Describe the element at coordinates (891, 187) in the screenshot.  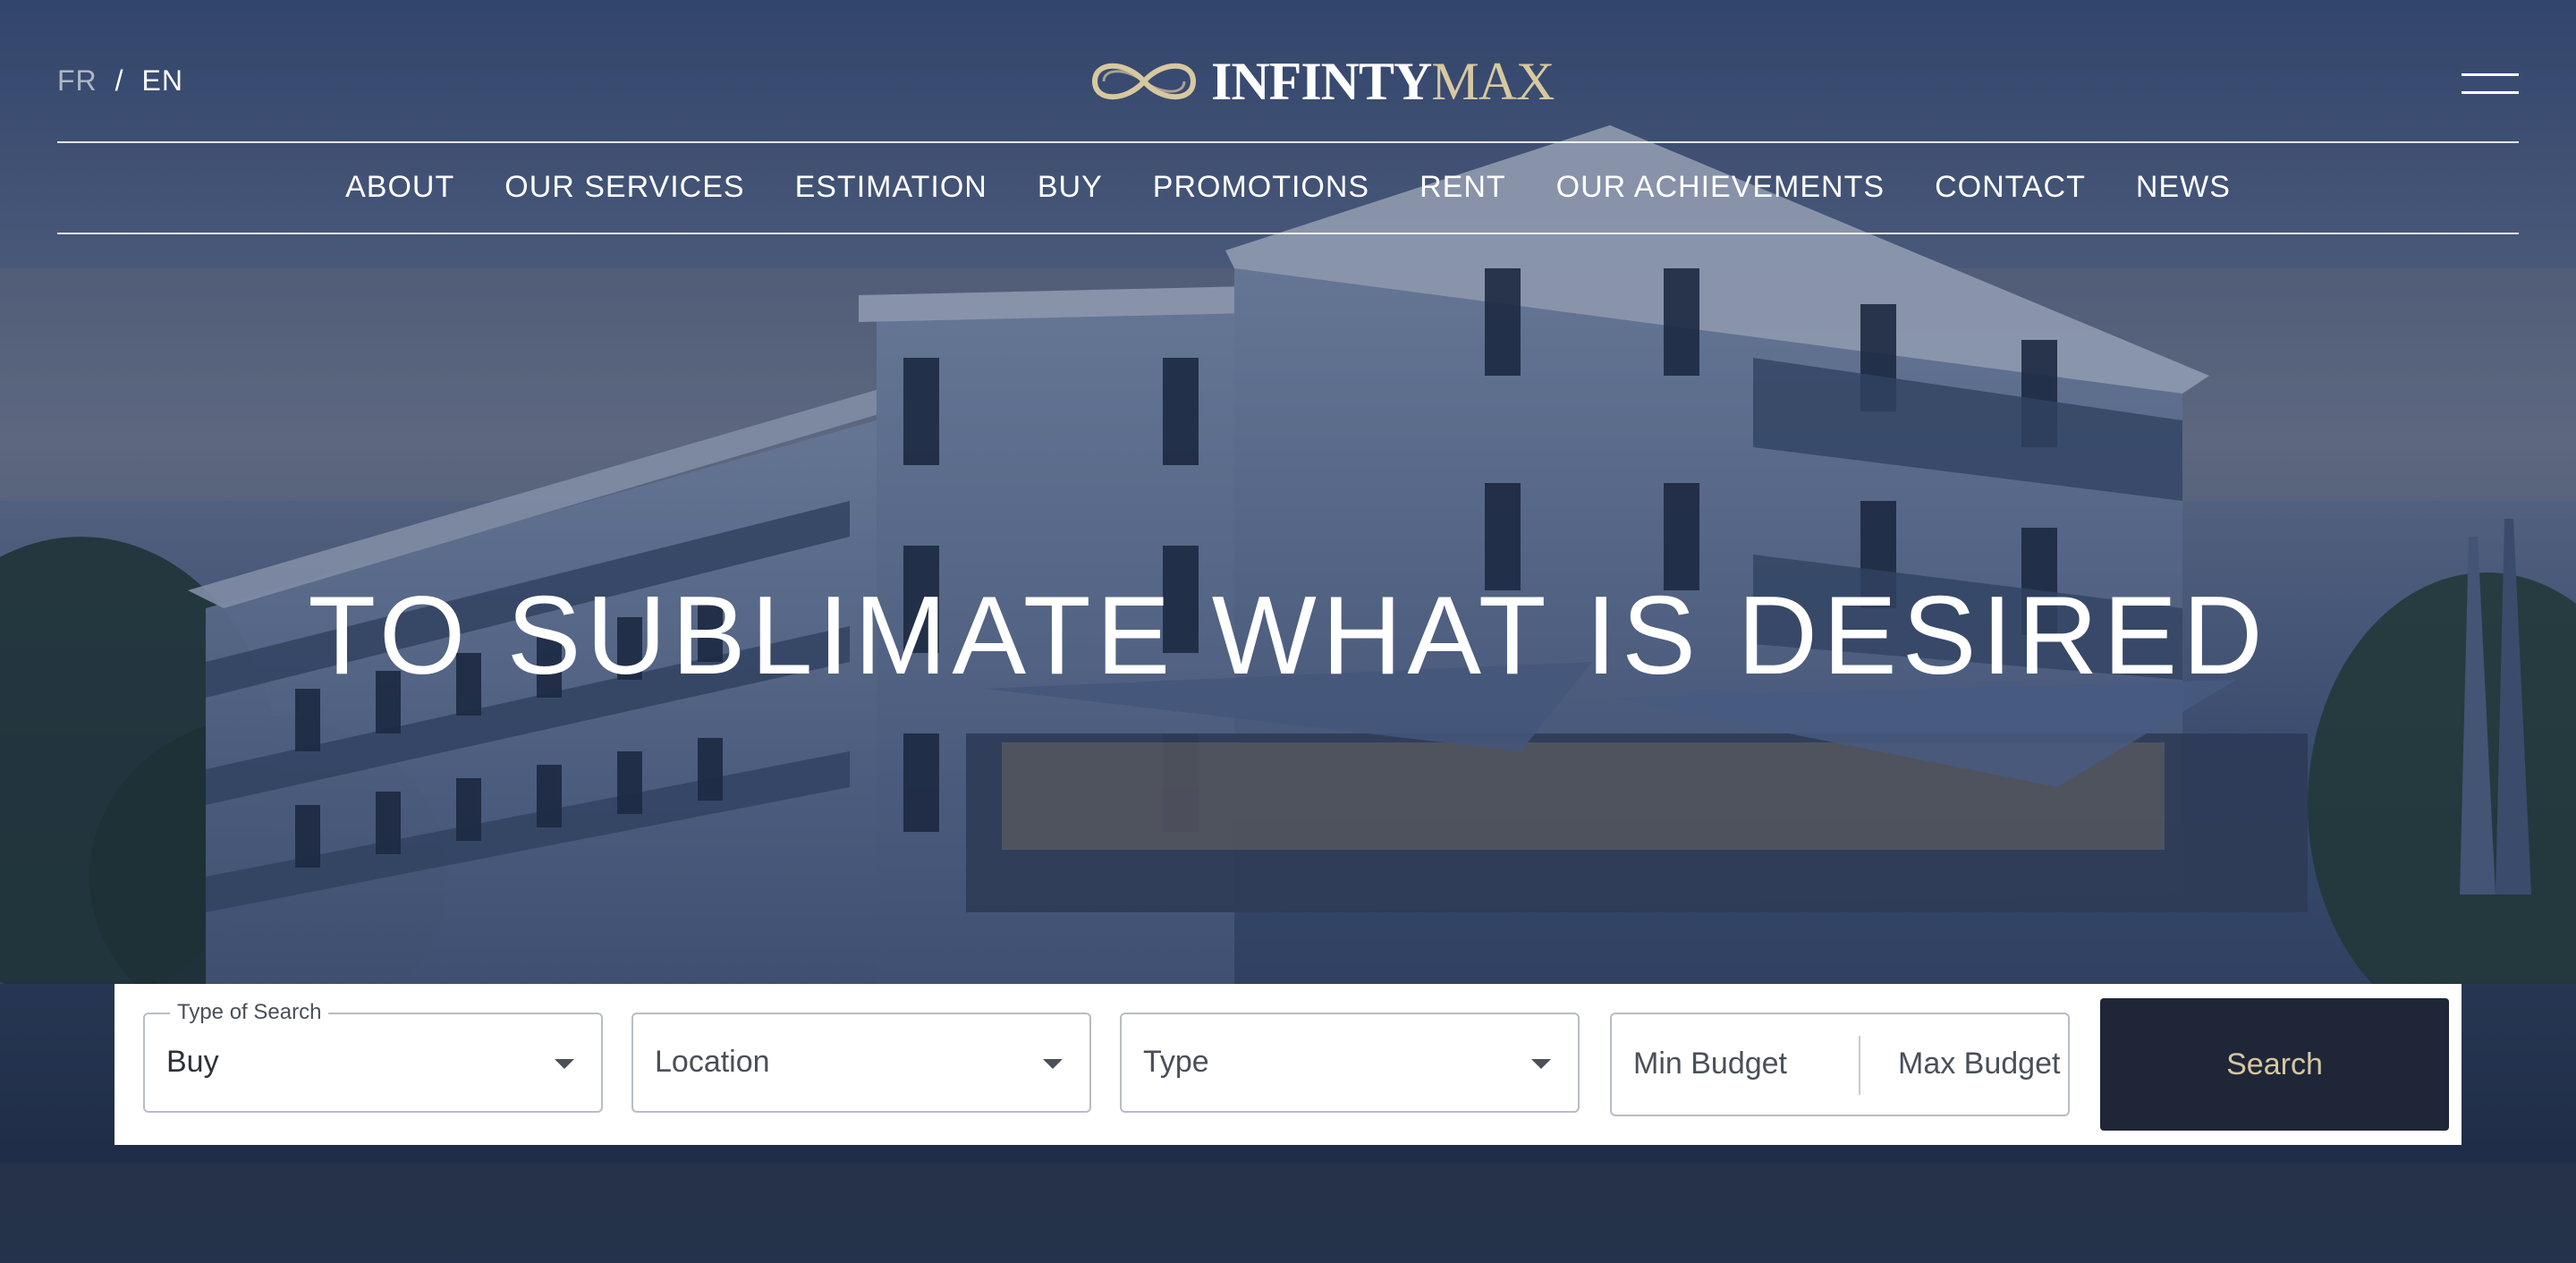
I see `nav-item-estimation: ESTIMATION` at that location.